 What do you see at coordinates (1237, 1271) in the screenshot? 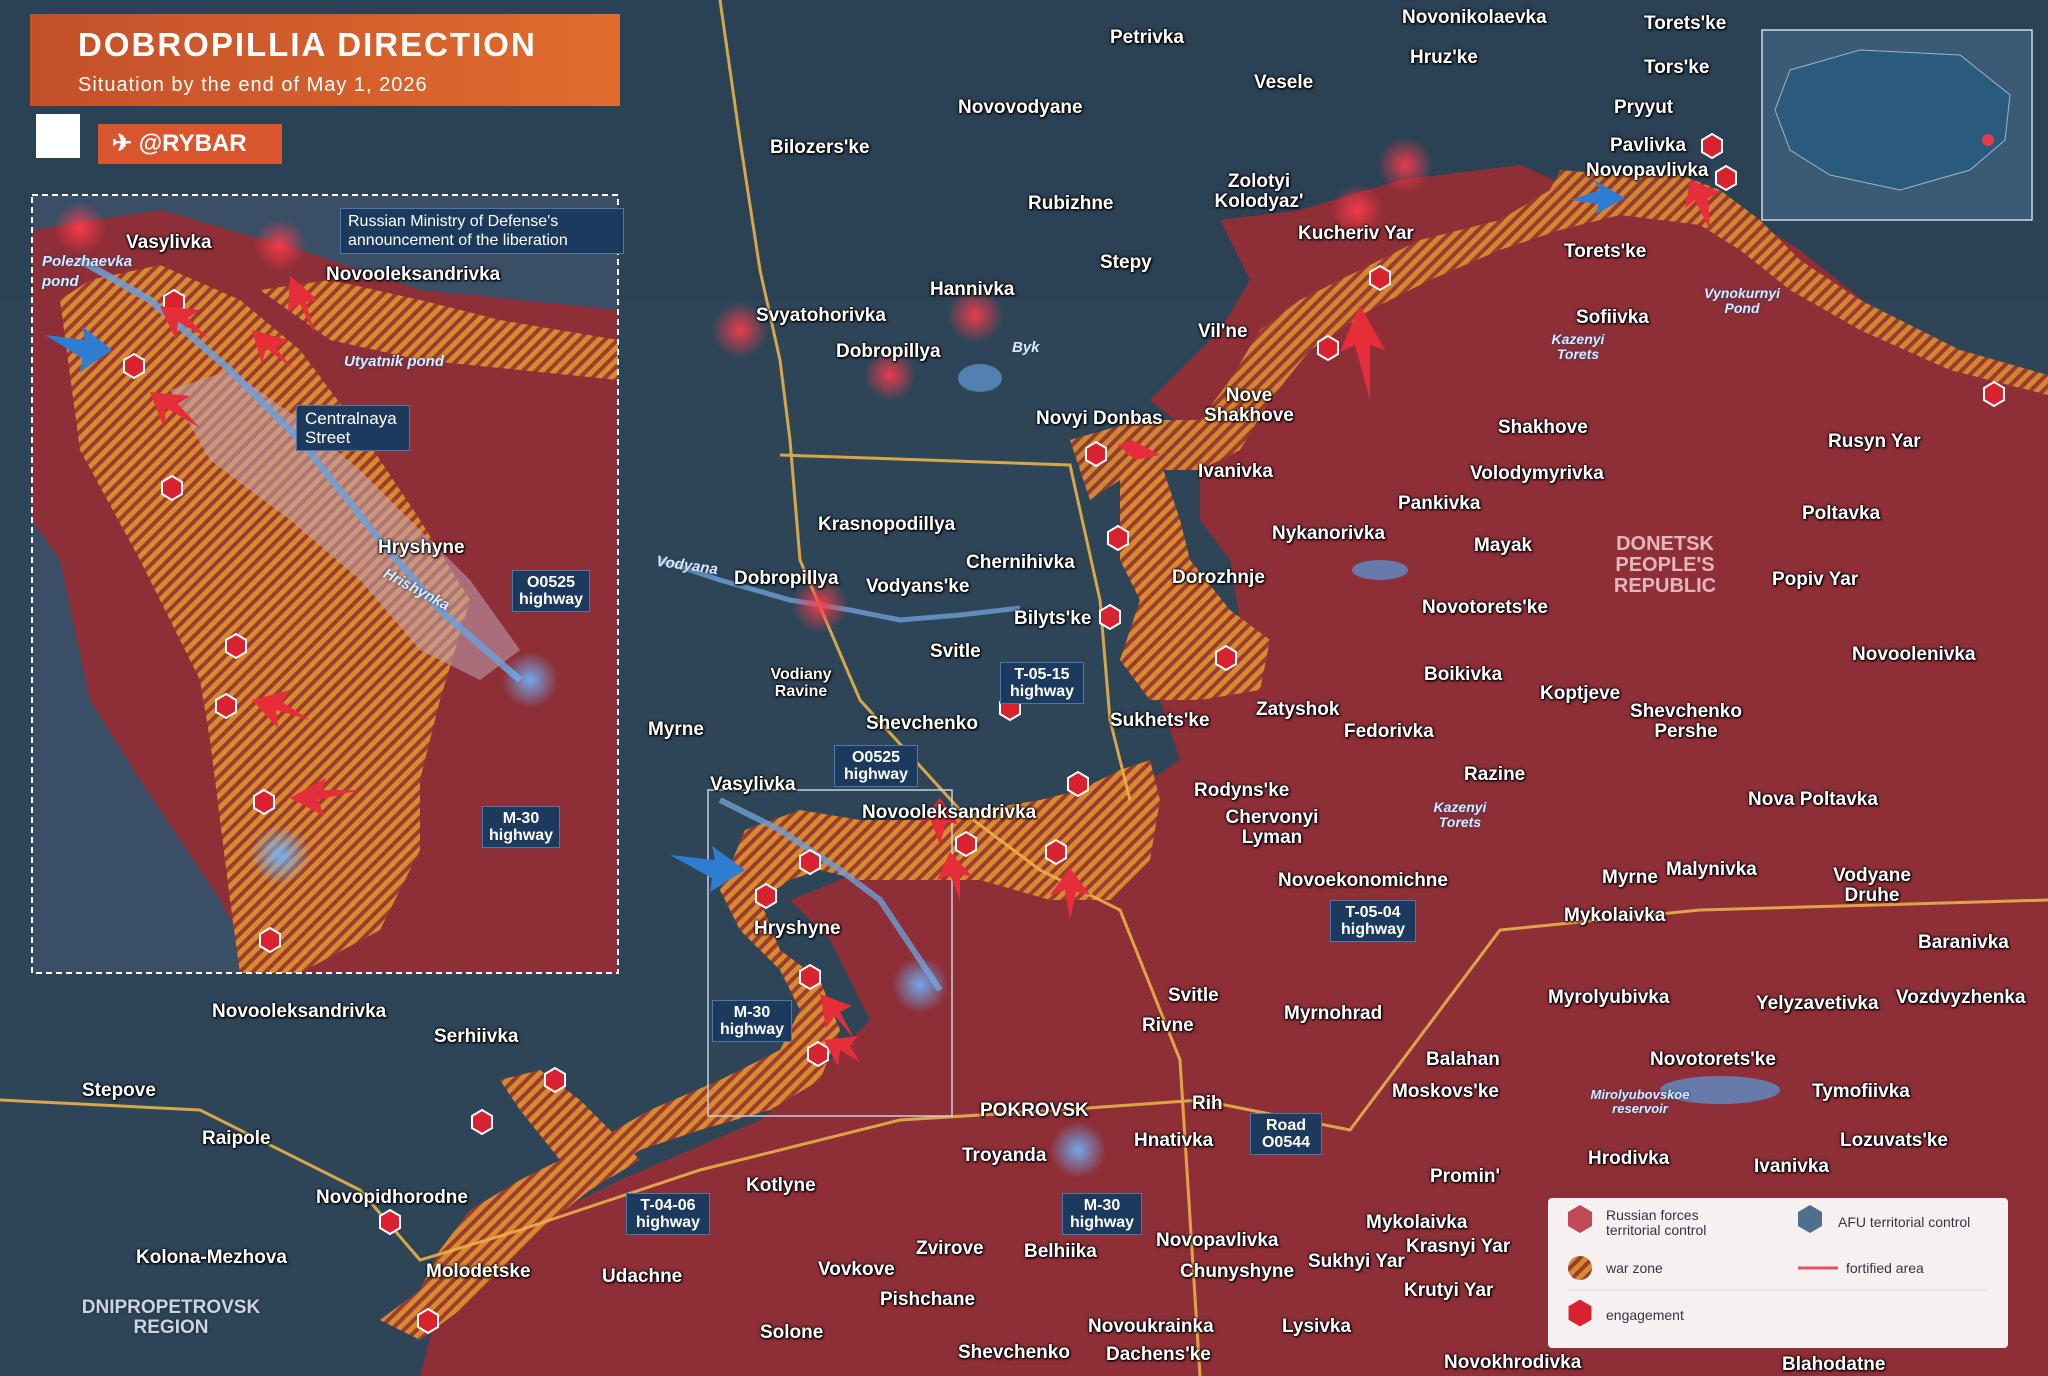
I see `town-chunyshyne: Chunyshyne` at bounding box center [1237, 1271].